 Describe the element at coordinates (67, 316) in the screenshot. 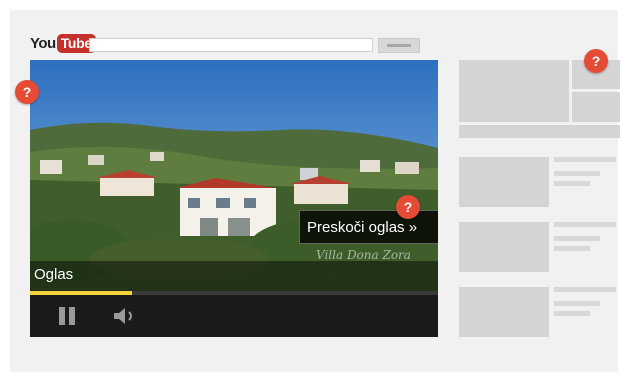

I see `pause-icon` at that location.